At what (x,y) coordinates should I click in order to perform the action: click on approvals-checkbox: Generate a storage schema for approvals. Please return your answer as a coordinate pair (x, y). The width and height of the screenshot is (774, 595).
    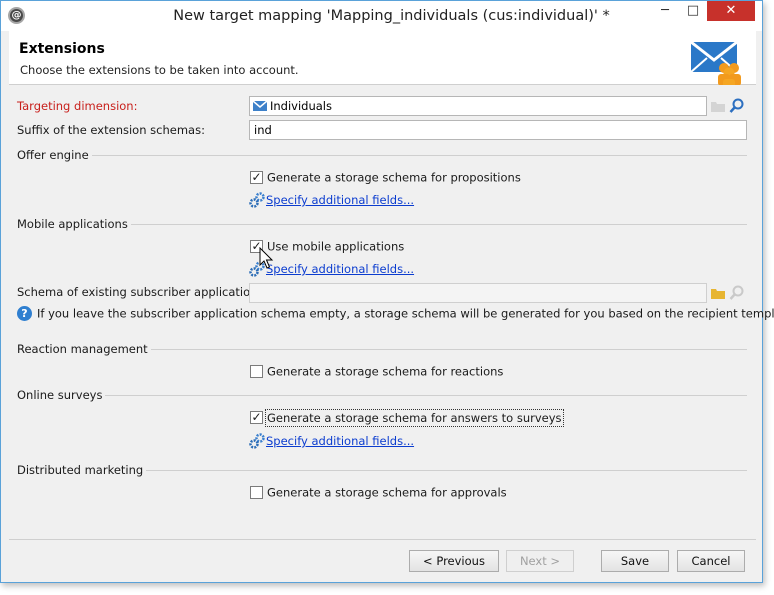
    Looking at the image, I should click on (378, 493).